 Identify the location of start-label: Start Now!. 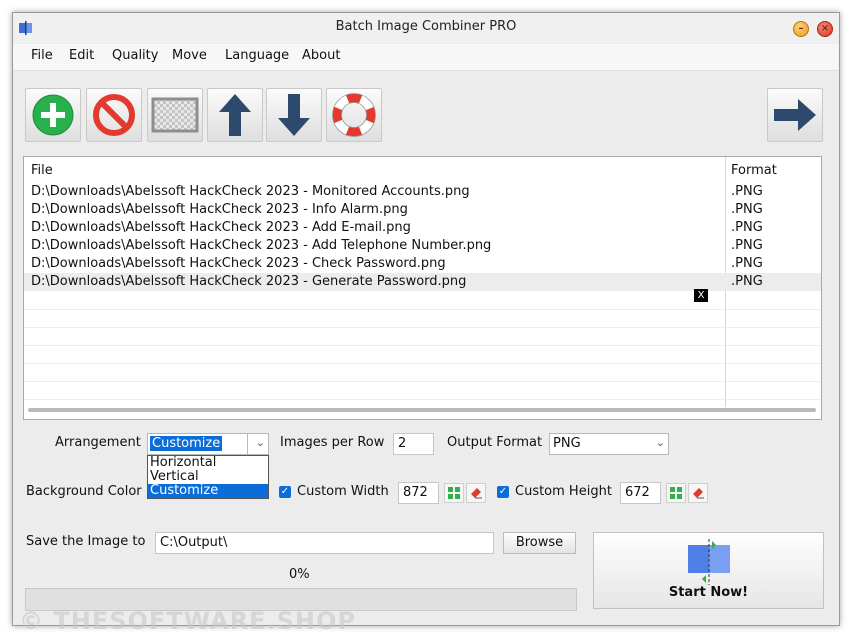
(708, 592).